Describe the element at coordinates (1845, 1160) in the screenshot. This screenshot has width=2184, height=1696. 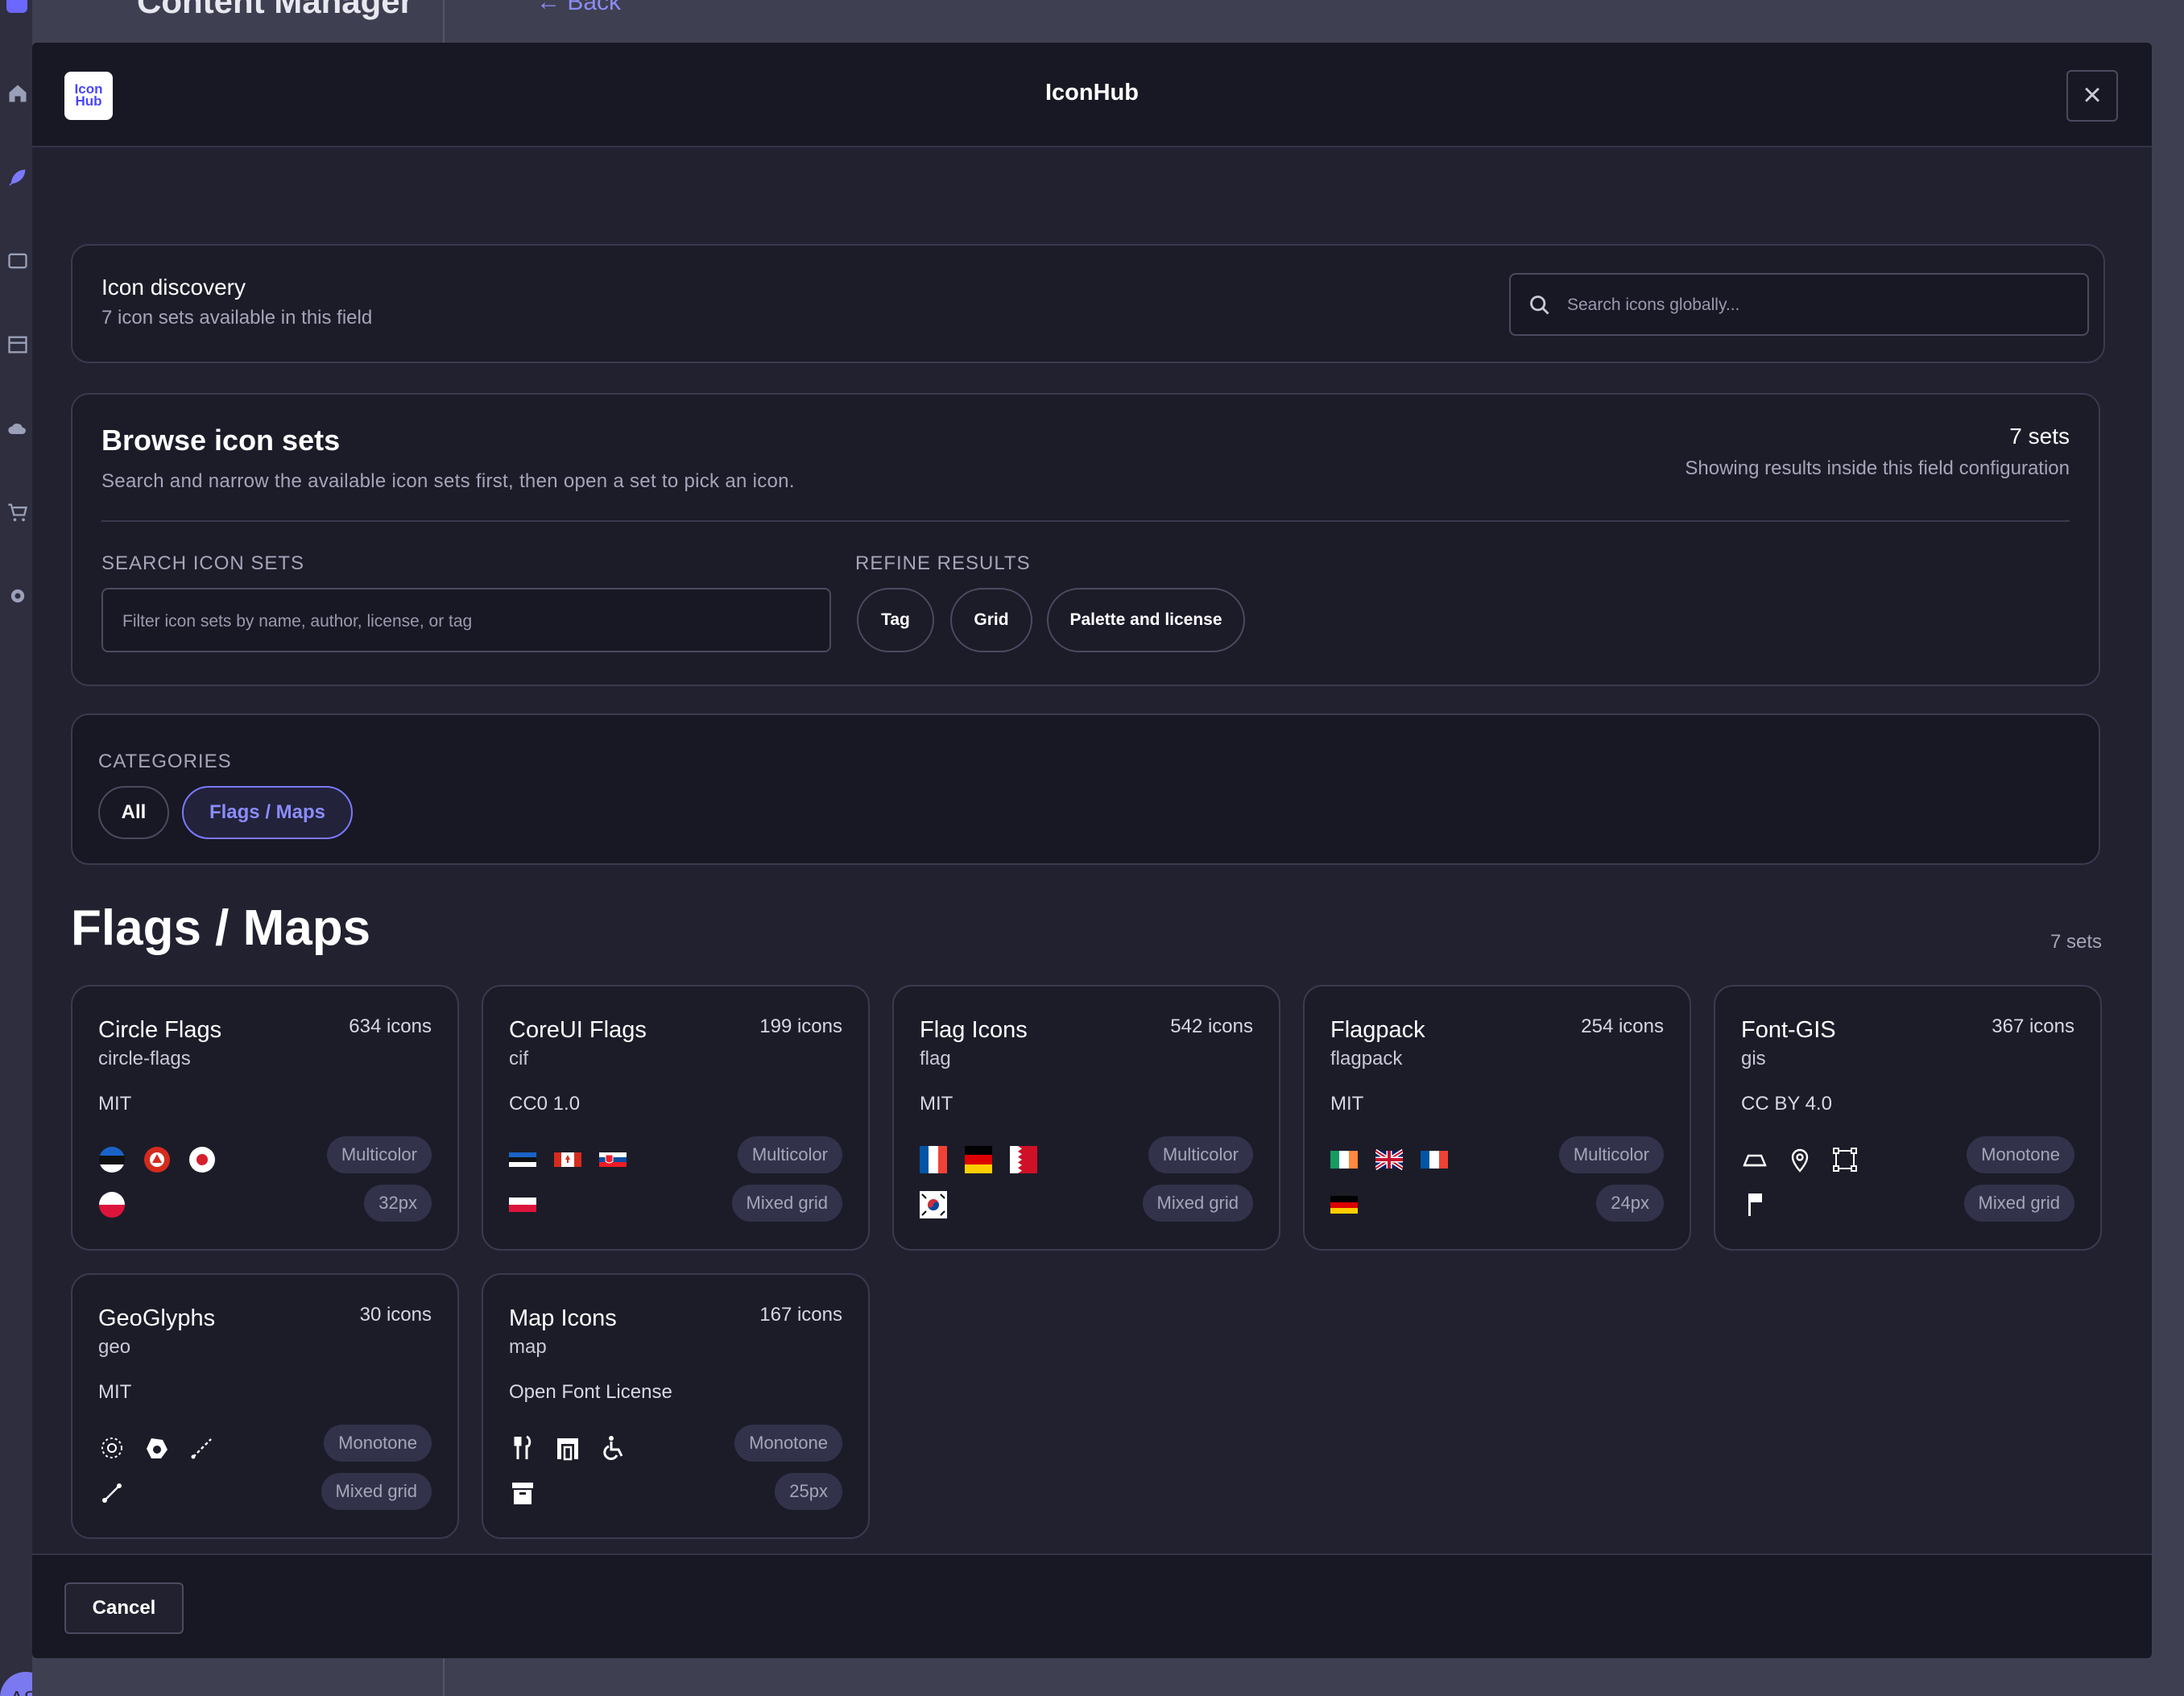
I see `bounding-box-icon` at that location.